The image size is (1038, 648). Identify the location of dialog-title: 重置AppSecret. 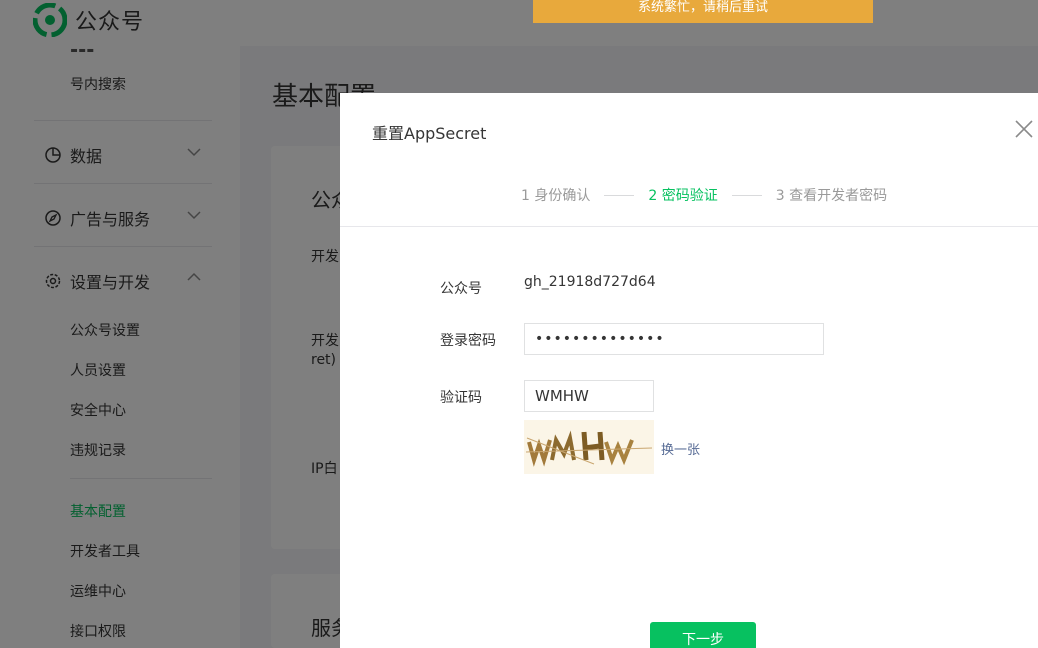
(429, 133).